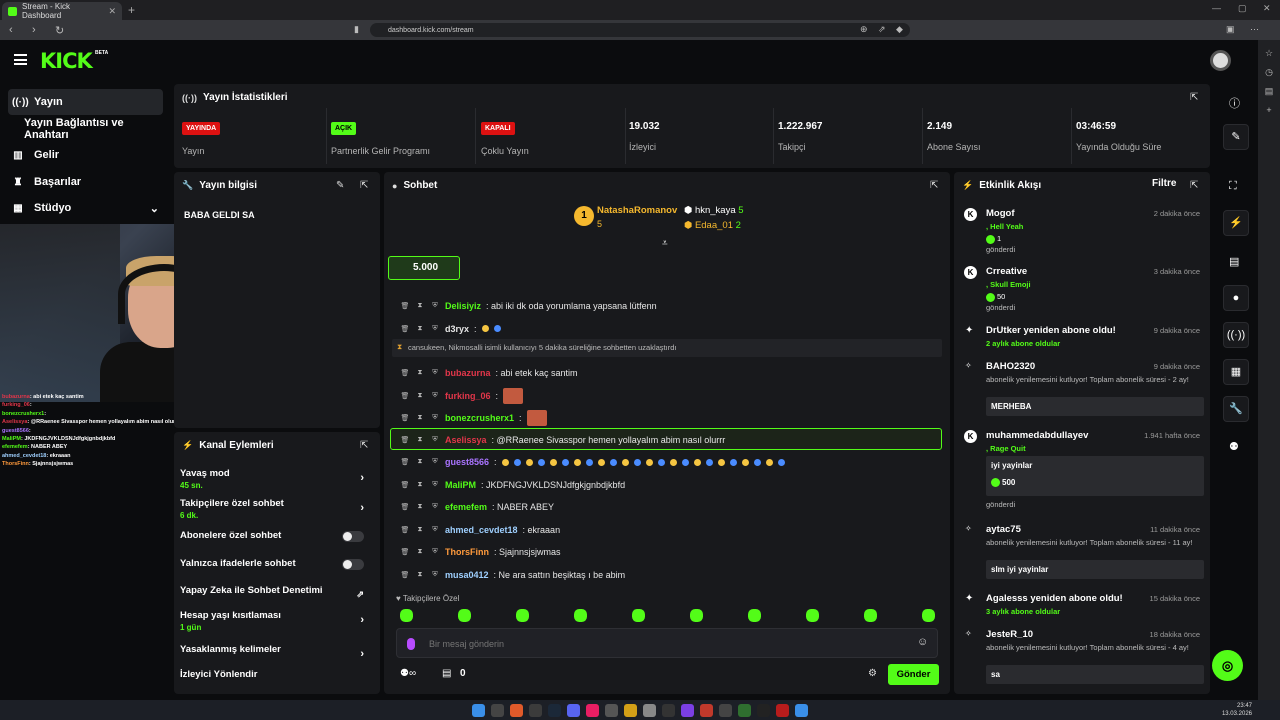 Image resolution: width=1280 pixels, height=720 pixels. Describe the element at coordinates (1230, 29) in the screenshot. I see `screenshot-icon: ▣` at that location.